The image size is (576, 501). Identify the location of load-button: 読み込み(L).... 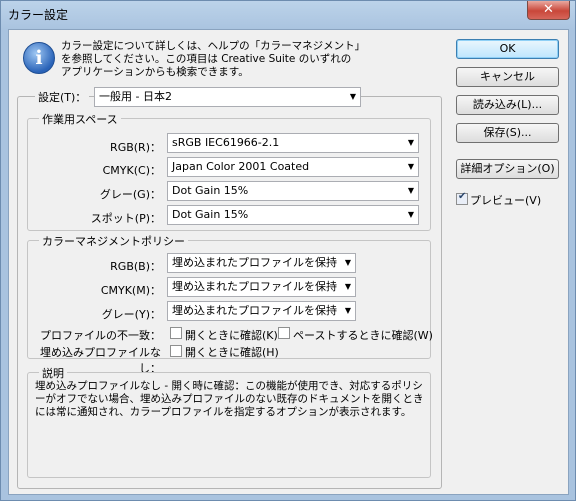
(507, 105).